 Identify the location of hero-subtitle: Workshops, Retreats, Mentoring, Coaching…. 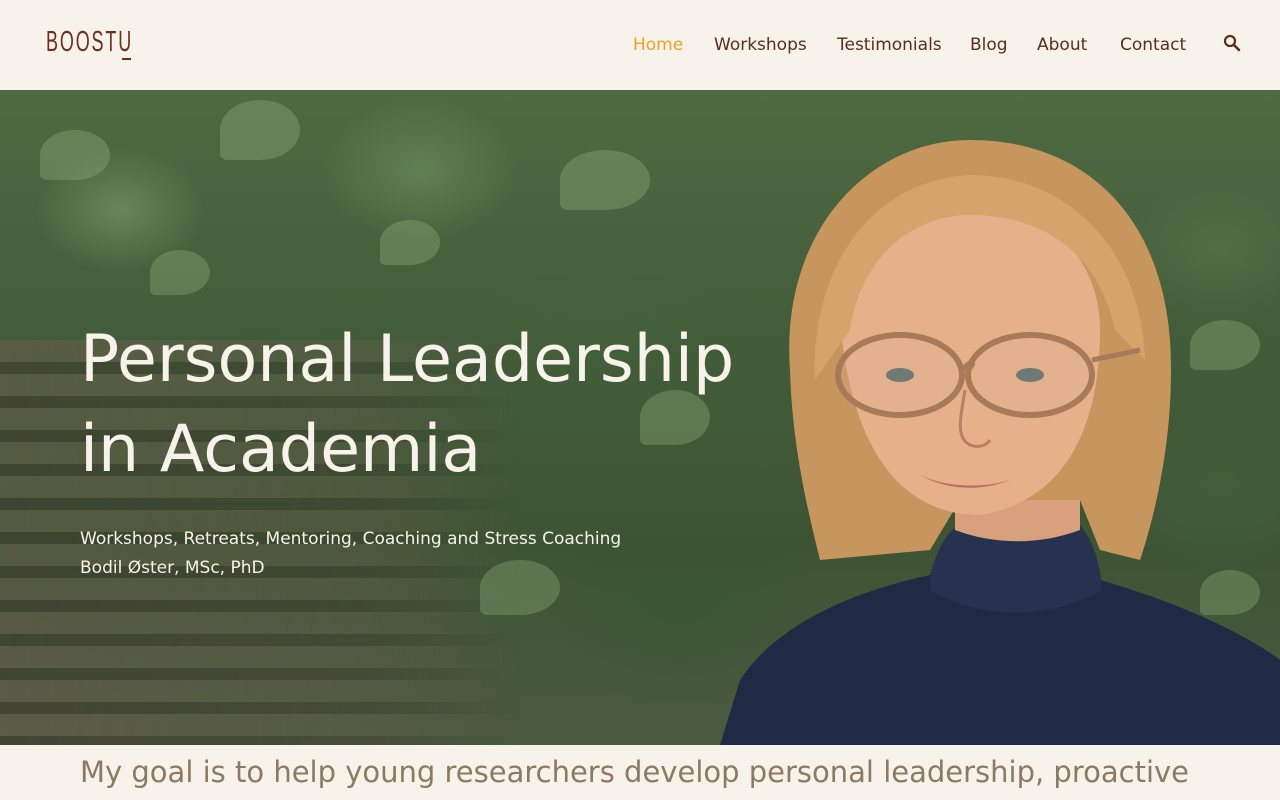
(407, 554).